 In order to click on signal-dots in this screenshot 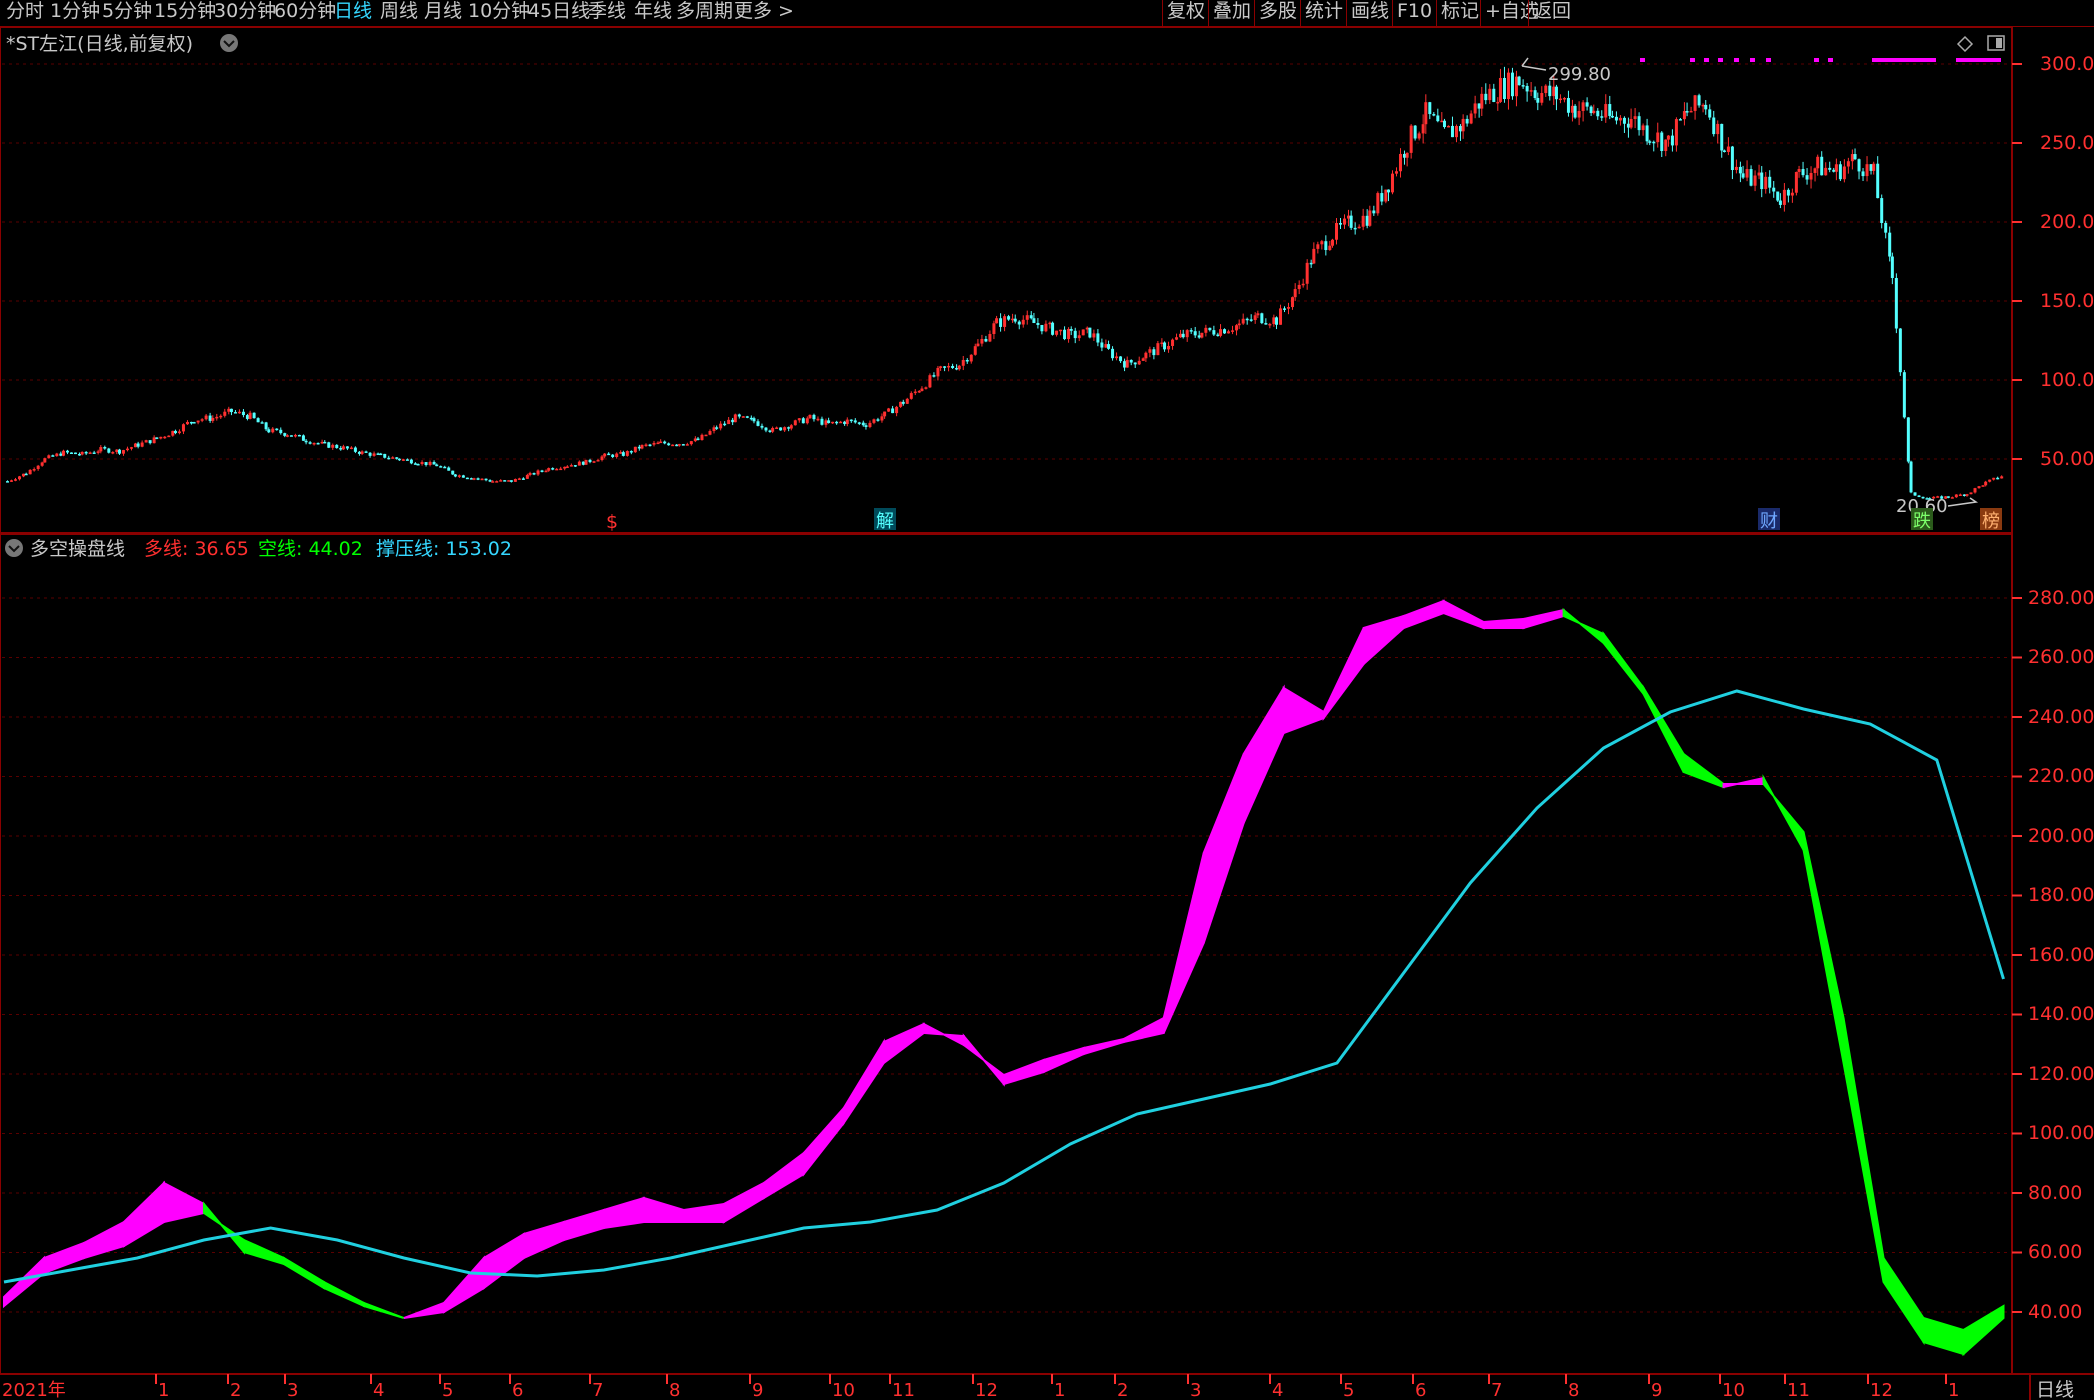, I will do `click(1820, 60)`.